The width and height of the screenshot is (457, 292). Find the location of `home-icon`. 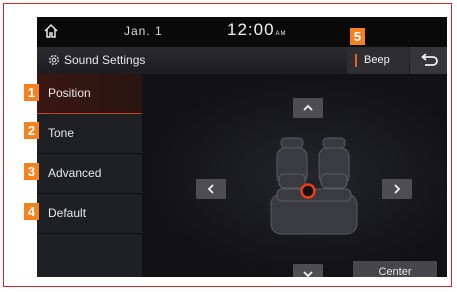

home-icon is located at coordinates (51, 30).